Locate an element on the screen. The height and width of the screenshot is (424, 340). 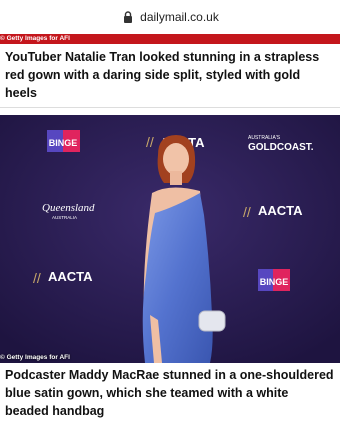
svg-text: Queensland is located at coordinates (68, 208).